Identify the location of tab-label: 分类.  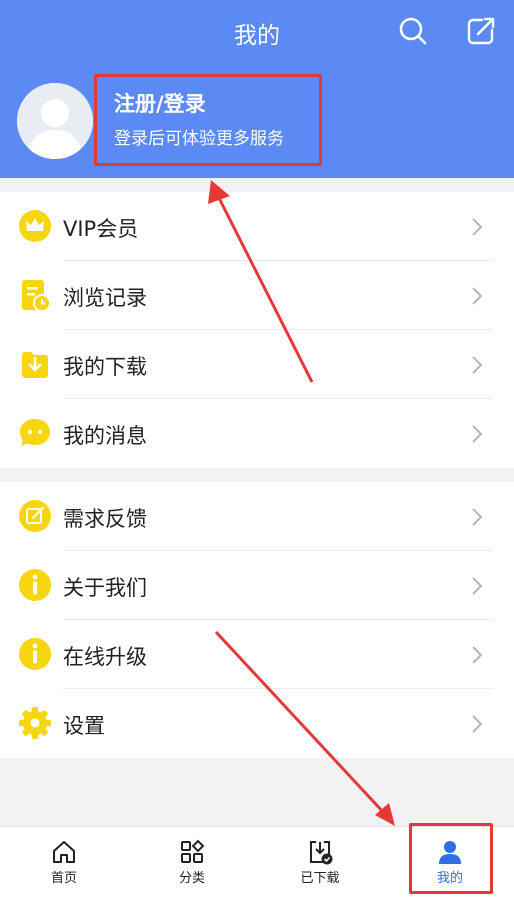
(191, 878).